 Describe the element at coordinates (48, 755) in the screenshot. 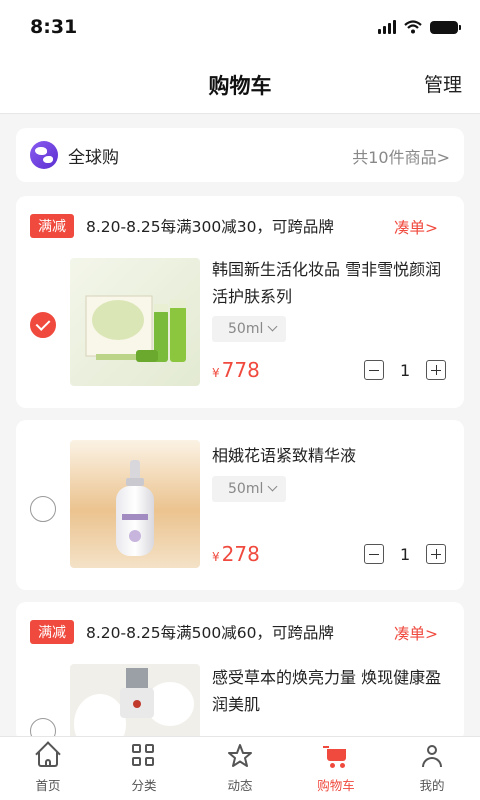

I see `home-icon` at that location.